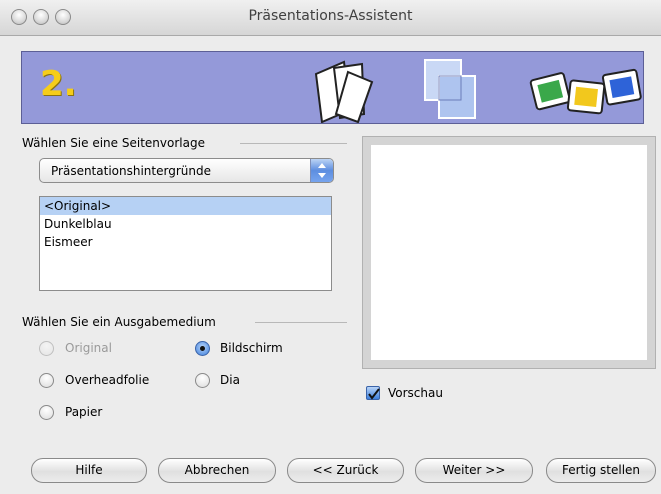 The image size is (661, 494). I want to click on radio-papier-label: Papier, so click(84, 412).